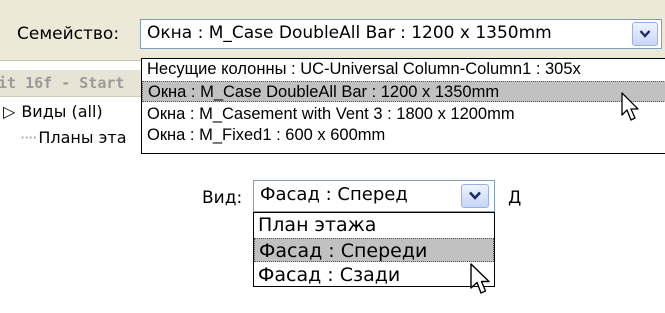 Image resolution: width=665 pixels, height=313 pixels. I want to click on next-field-label: Д, so click(515, 198).